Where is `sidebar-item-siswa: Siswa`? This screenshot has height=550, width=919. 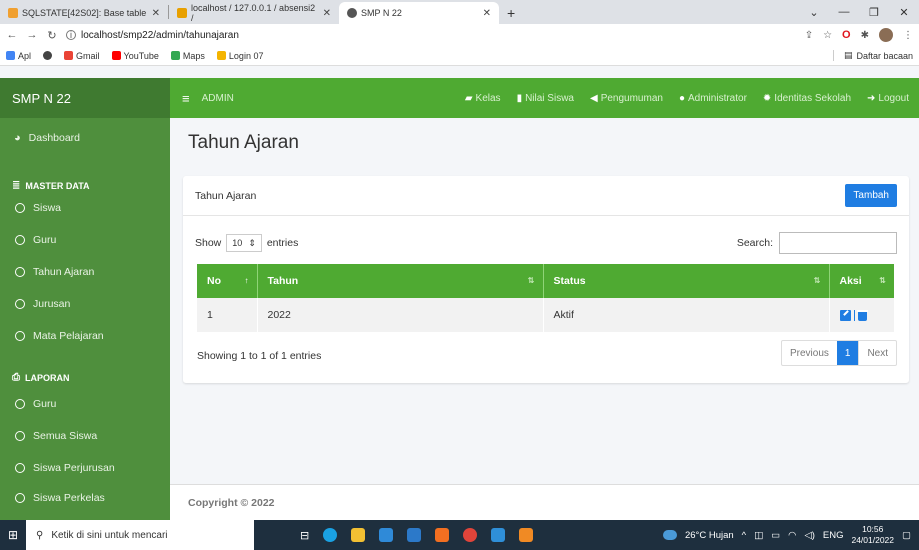
sidebar-item-siswa: Siswa is located at coordinates (85, 208).